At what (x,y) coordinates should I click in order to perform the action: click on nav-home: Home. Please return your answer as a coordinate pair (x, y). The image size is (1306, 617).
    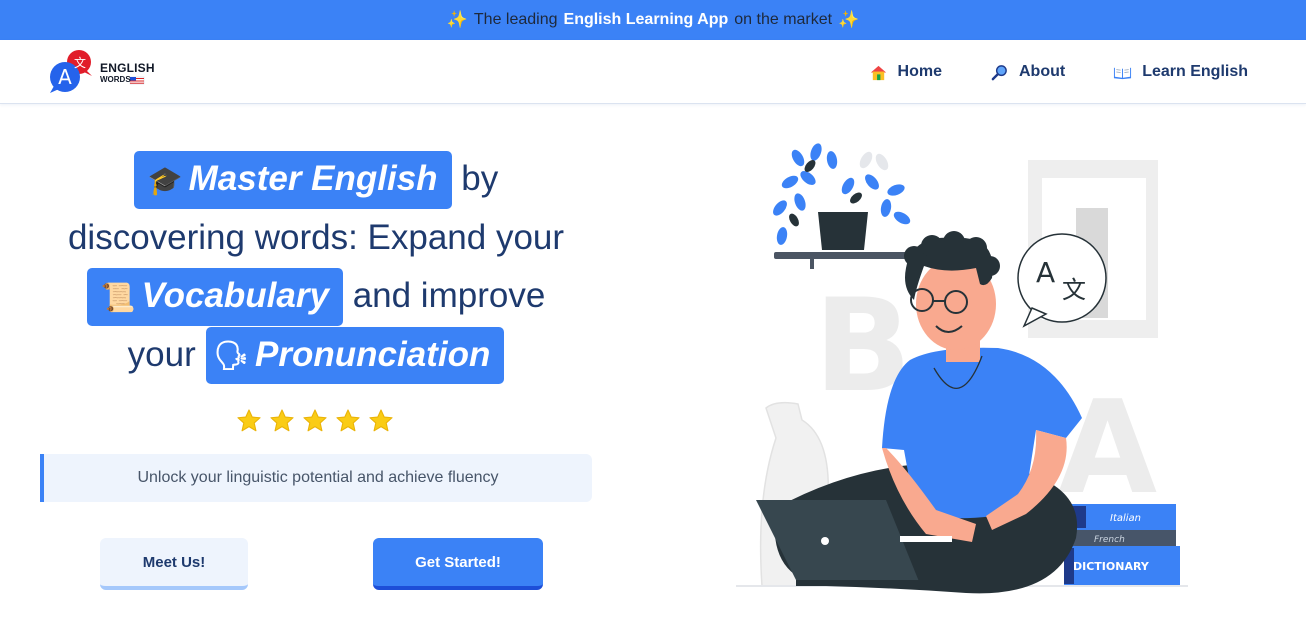
    Looking at the image, I should click on (905, 72).